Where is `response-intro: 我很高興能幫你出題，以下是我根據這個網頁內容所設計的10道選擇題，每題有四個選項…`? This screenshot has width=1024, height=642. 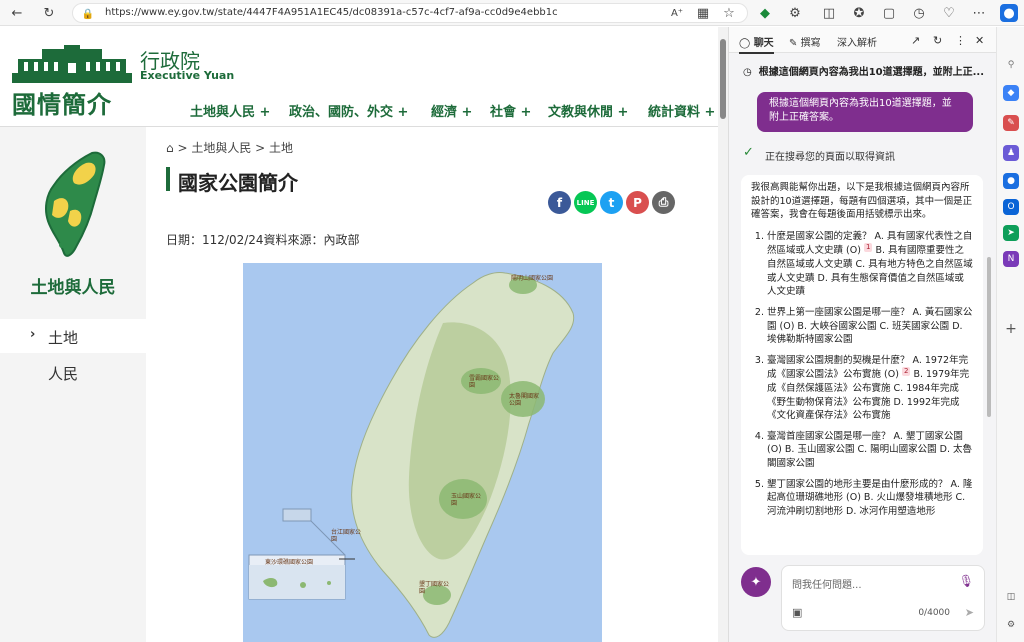 response-intro: 我很高興能幫你出題，以下是我根據這個網頁內容所設計的10道選擇題，每題有四個選項… is located at coordinates (862, 201).